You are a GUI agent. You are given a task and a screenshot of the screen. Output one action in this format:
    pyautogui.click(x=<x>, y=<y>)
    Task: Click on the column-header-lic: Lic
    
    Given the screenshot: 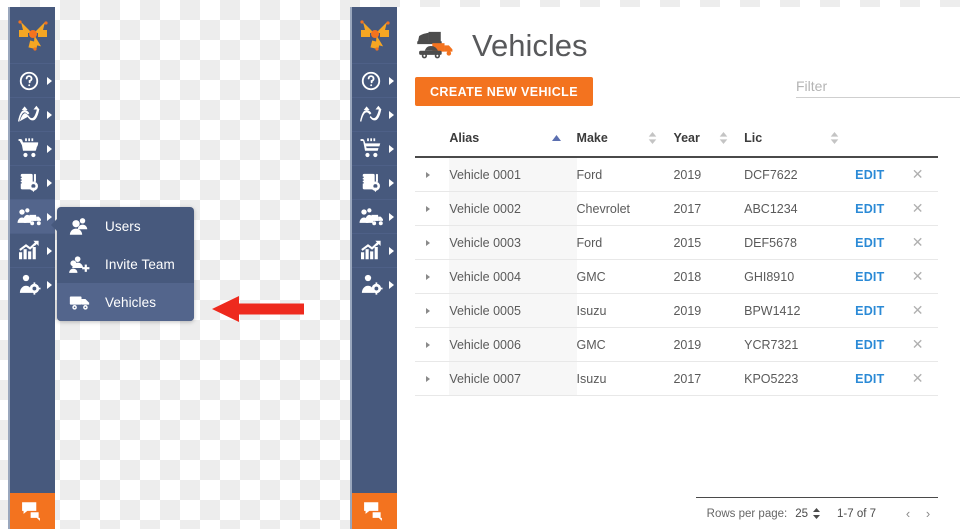 What is the action you would take?
    pyautogui.click(x=799, y=144)
    